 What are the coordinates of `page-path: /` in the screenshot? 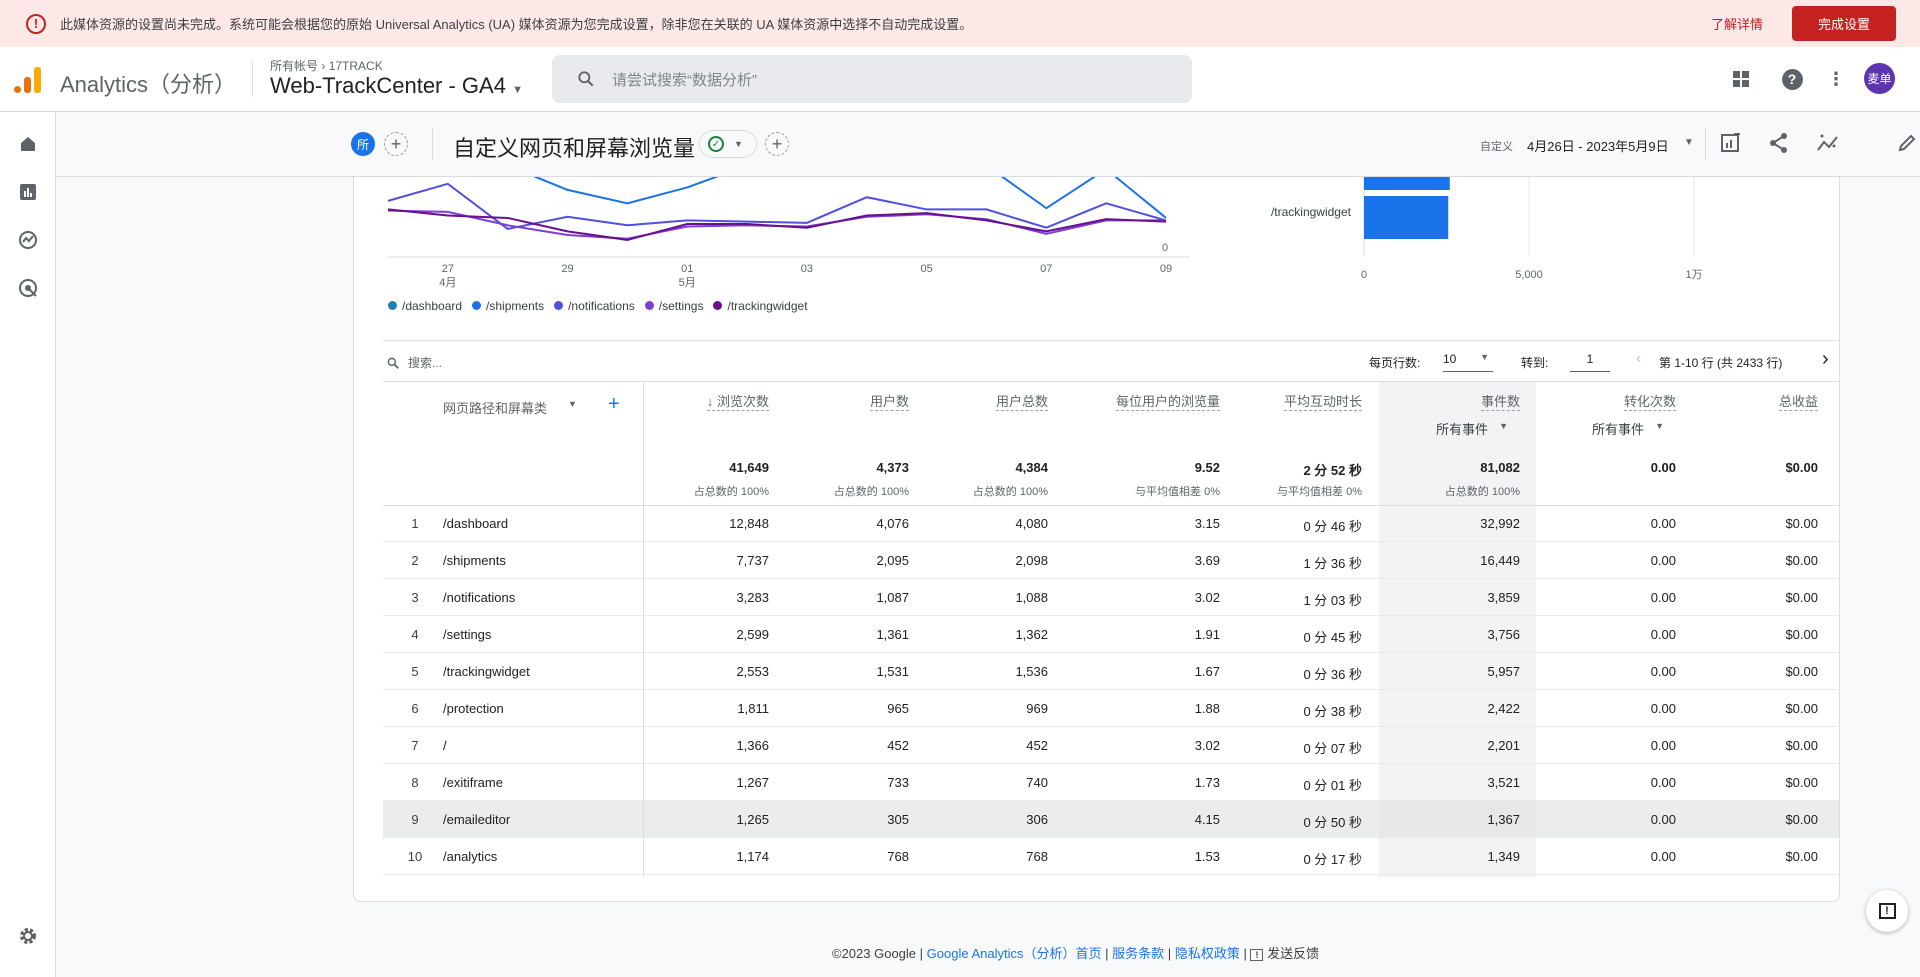 It's located at (445, 745).